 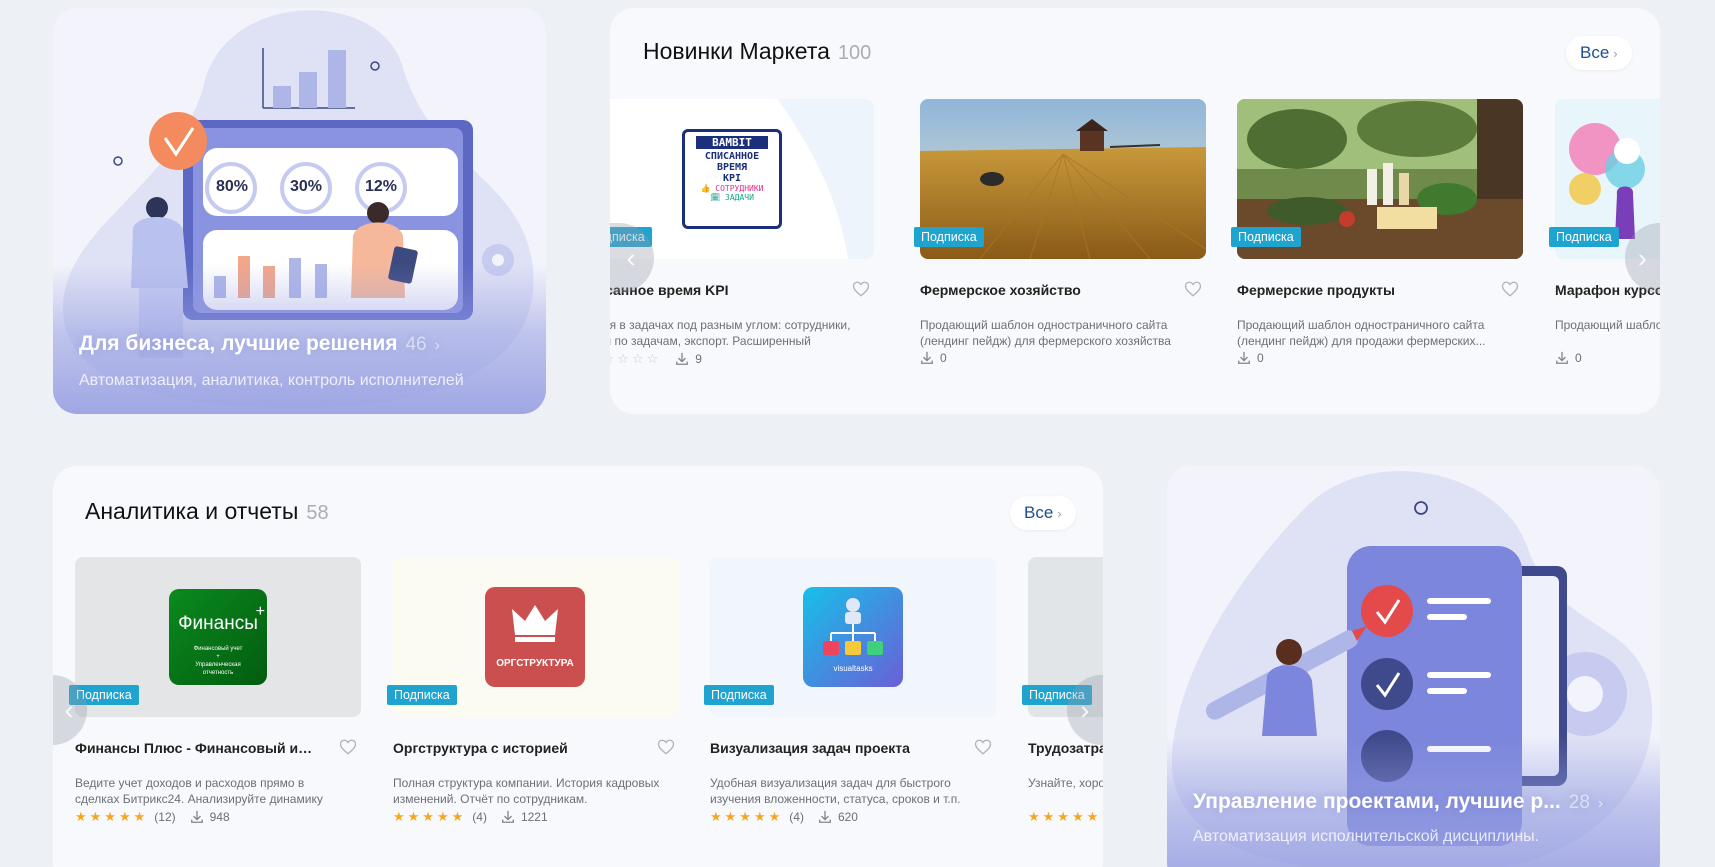 I want to click on section-title: Аналитика и отчеты 58, so click(x=207, y=511).